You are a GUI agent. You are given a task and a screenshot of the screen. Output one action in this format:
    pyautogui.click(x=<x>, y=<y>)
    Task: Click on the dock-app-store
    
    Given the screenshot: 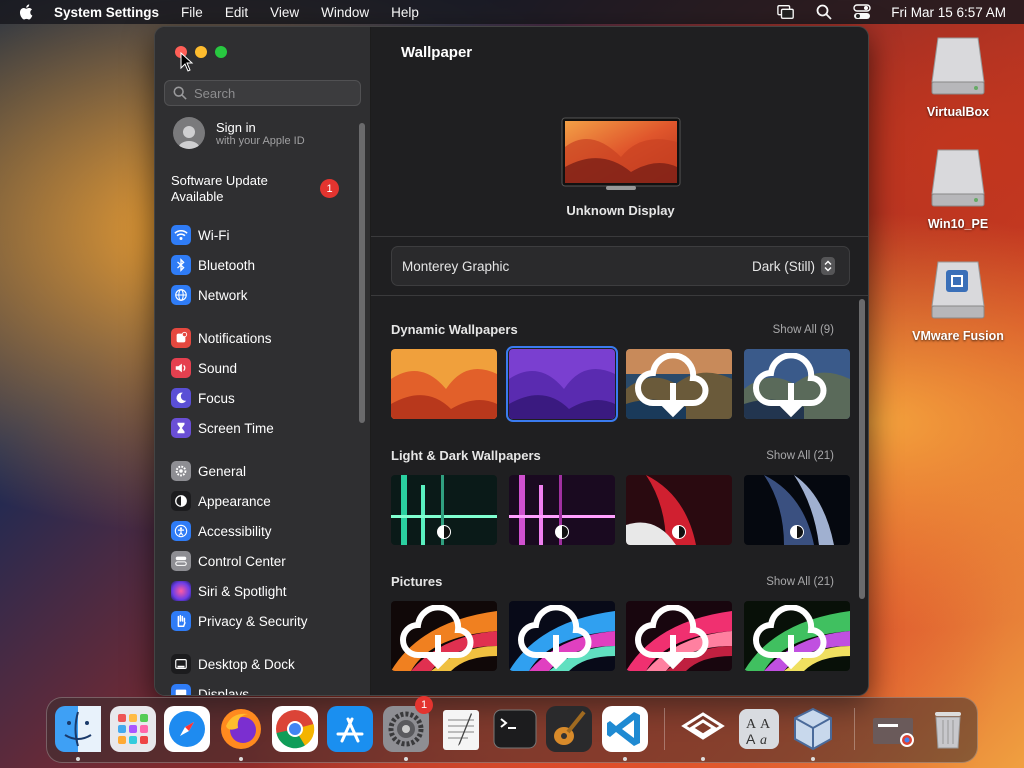 What is the action you would take?
    pyautogui.click(x=350, y=729)
    